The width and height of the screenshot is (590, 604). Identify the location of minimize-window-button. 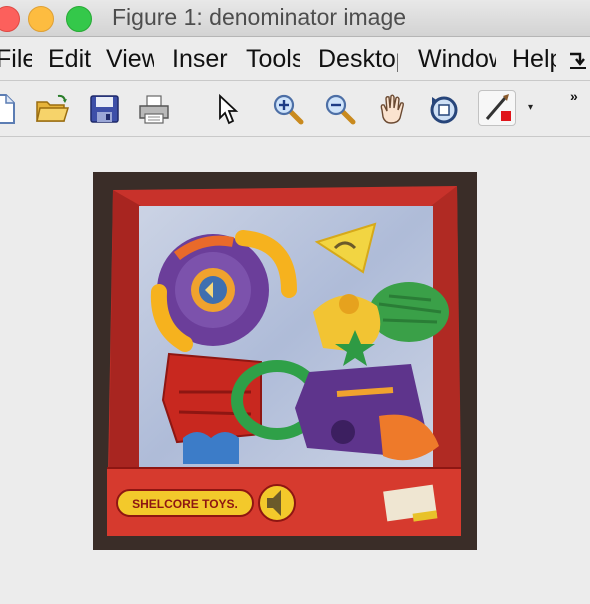
(41, 19).